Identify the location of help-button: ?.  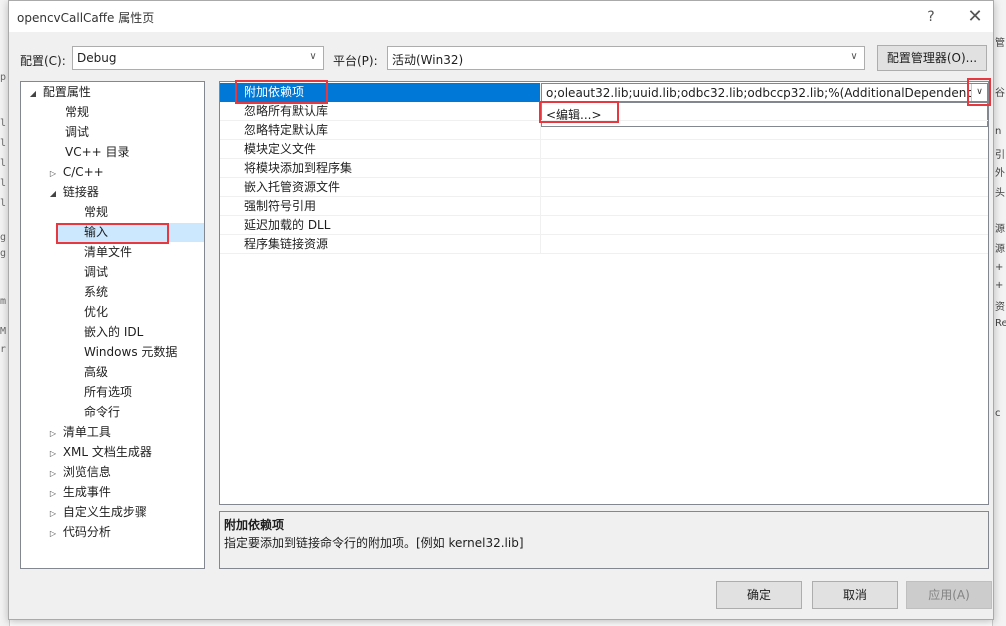
(931, 17).